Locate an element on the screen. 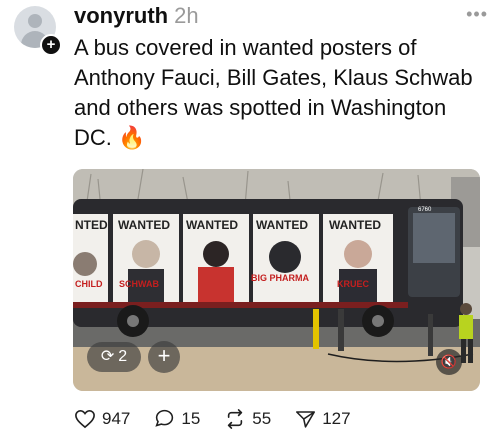 This screenshot has width=500, height=437. share-button: 127 is located at coordinates (323, 418).